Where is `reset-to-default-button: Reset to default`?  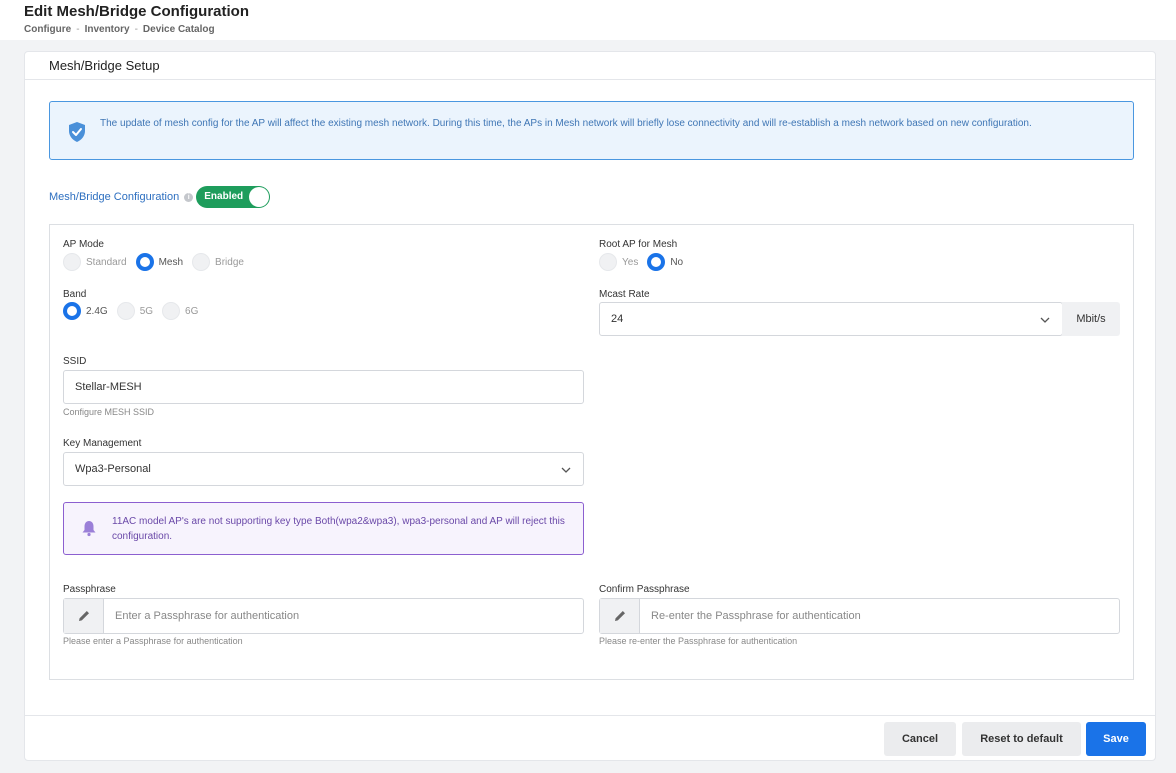 reset-to-default-button: Reset to default is located at coordinates (1021, 739).